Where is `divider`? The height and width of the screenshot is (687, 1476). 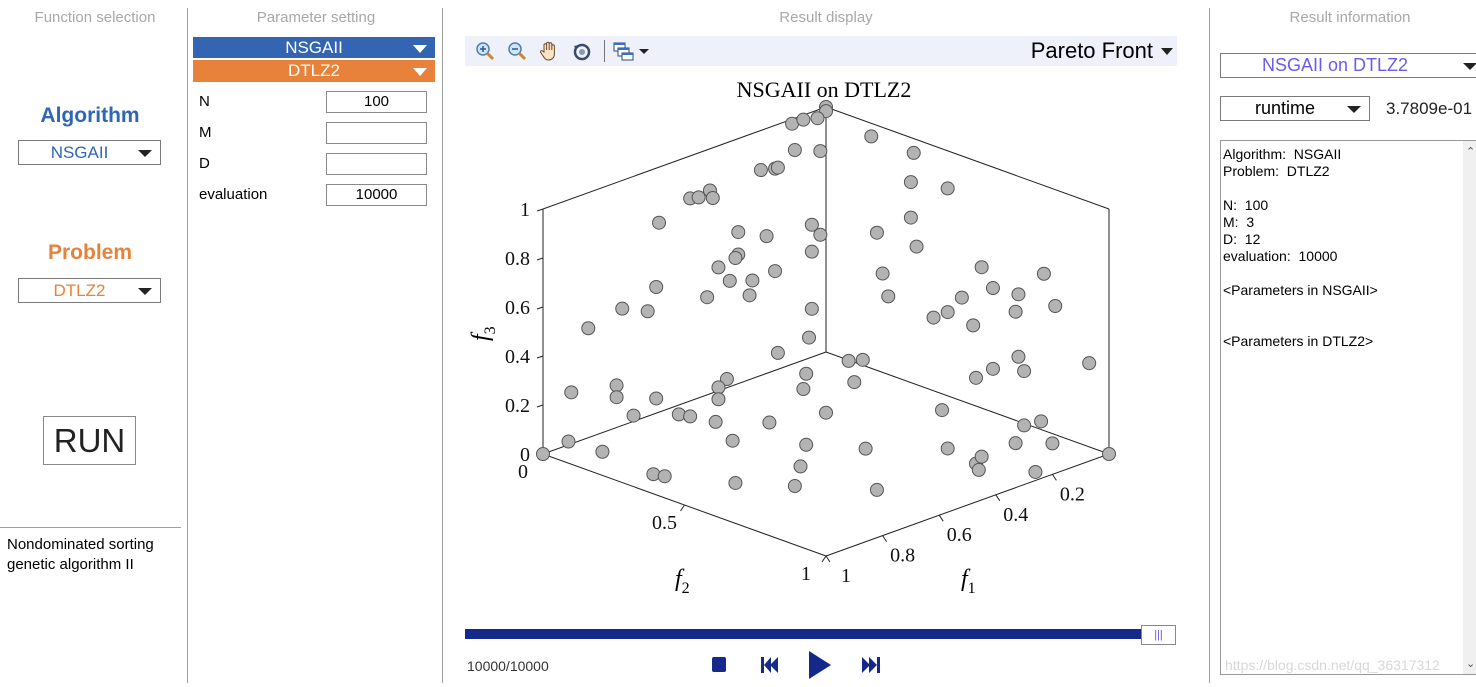 divider is located at coordinates (90, 527).